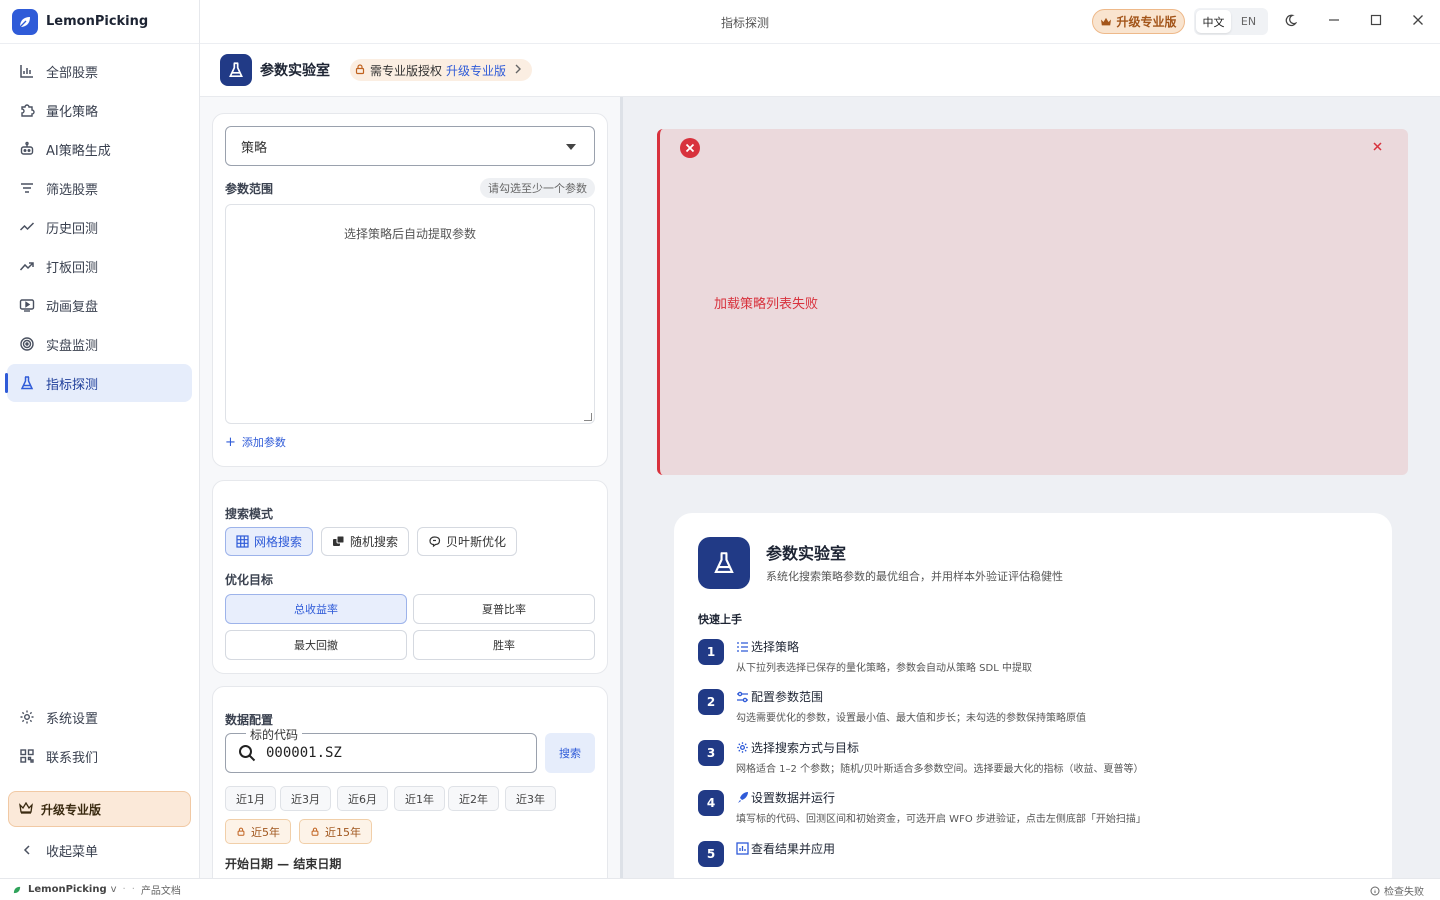 This screenshot has height=900, width=1440. I want to click on sidebar-upgrade-button: 升级专业版, so click(99, 809).